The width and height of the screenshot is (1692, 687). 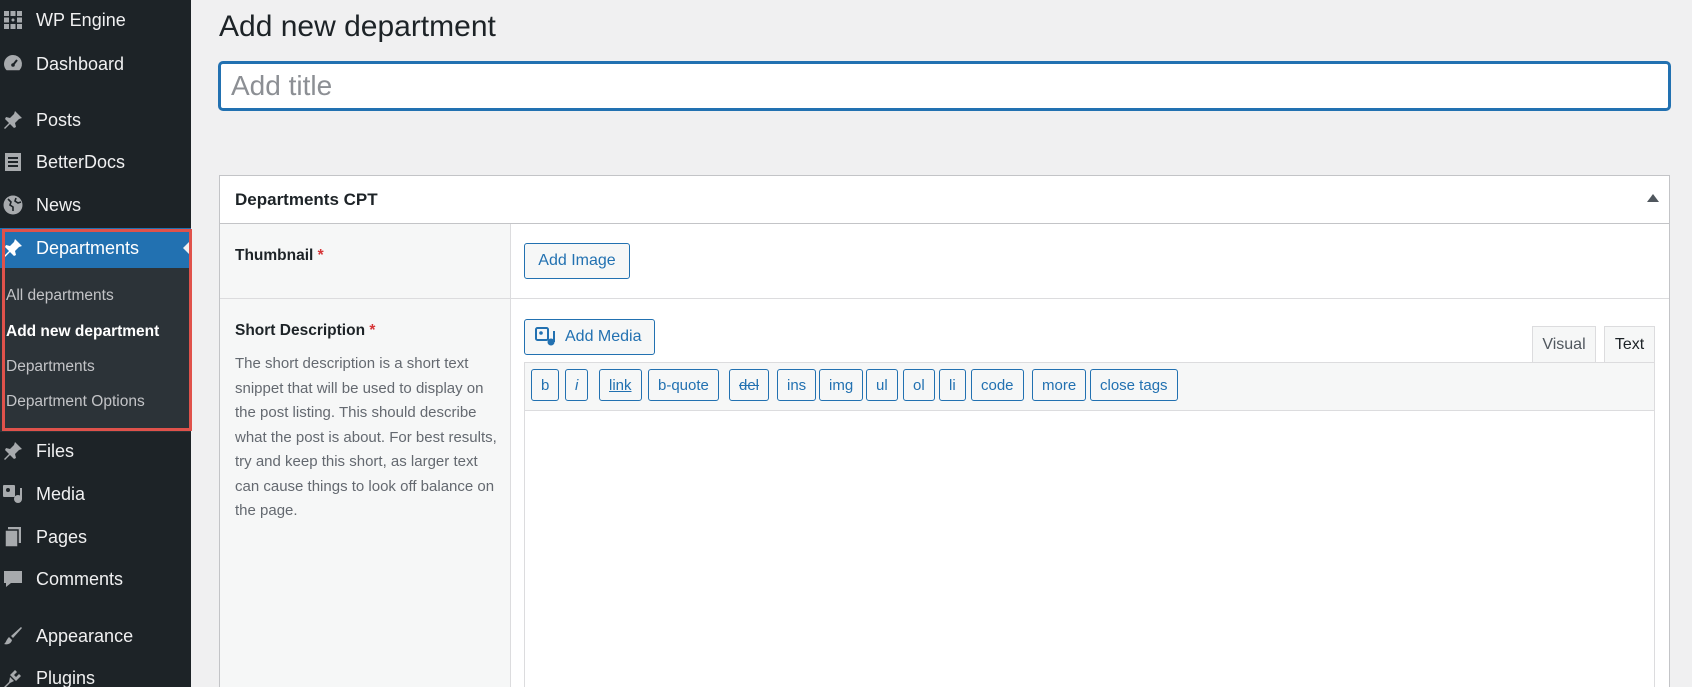 I want to click on add-media-button: Add Media, so click(x=589, y=337).